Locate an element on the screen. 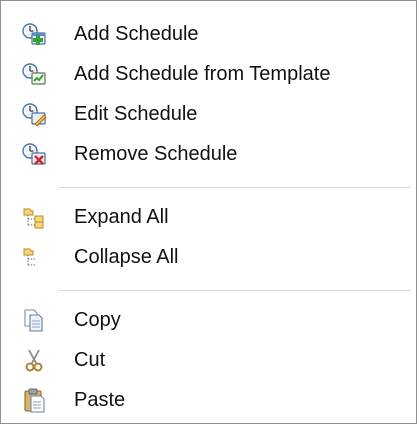 The height and width of the screenshot is (426, 419). menu-item-edit-schedule: Edit Schedule is located at coordinates (208, 114).